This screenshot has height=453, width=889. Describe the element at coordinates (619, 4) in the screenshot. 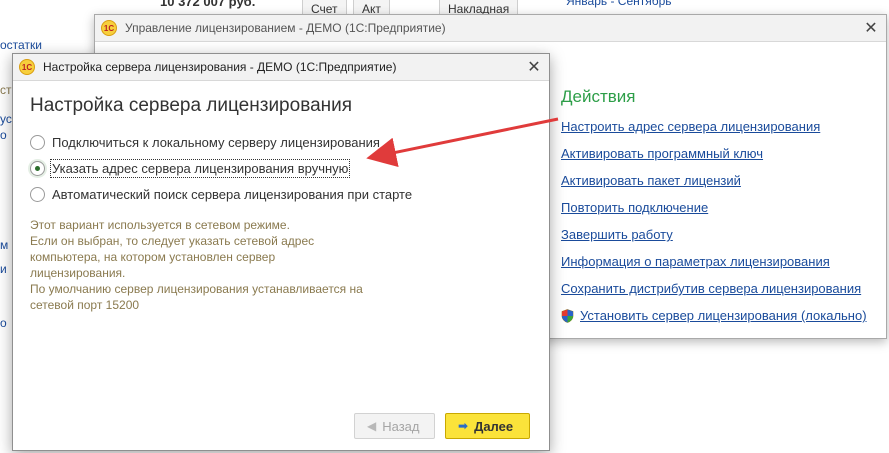

I see `period-link: Январь - Сентябрь` at that location.